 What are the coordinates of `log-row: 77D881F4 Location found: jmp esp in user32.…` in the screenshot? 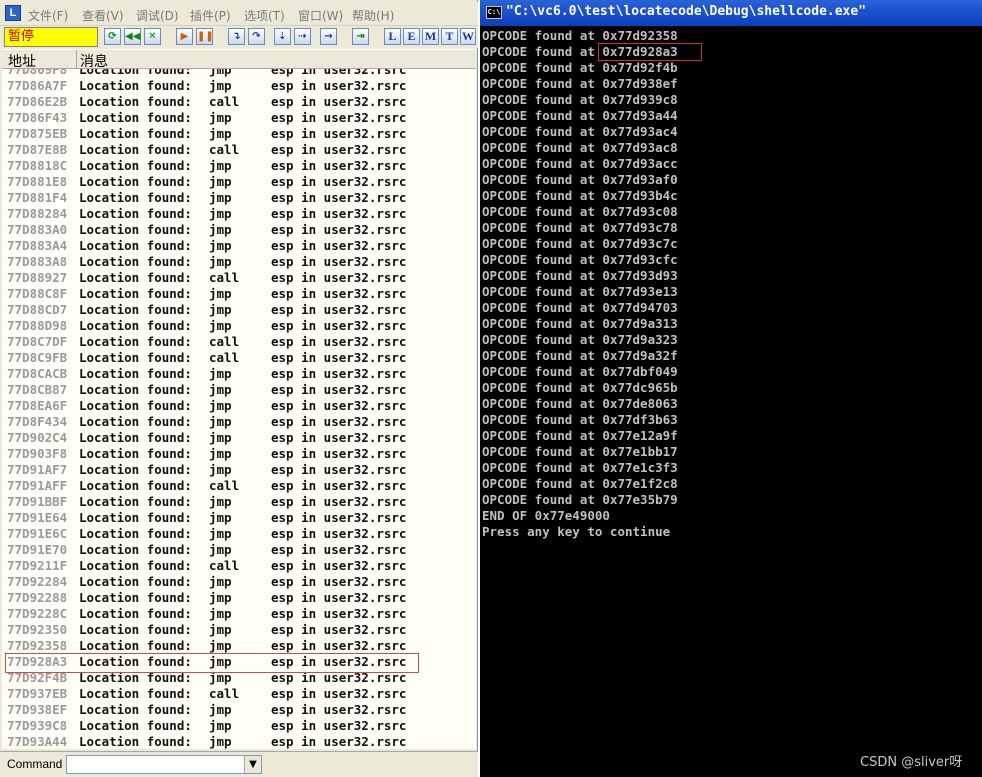 It's located at (239, 198).